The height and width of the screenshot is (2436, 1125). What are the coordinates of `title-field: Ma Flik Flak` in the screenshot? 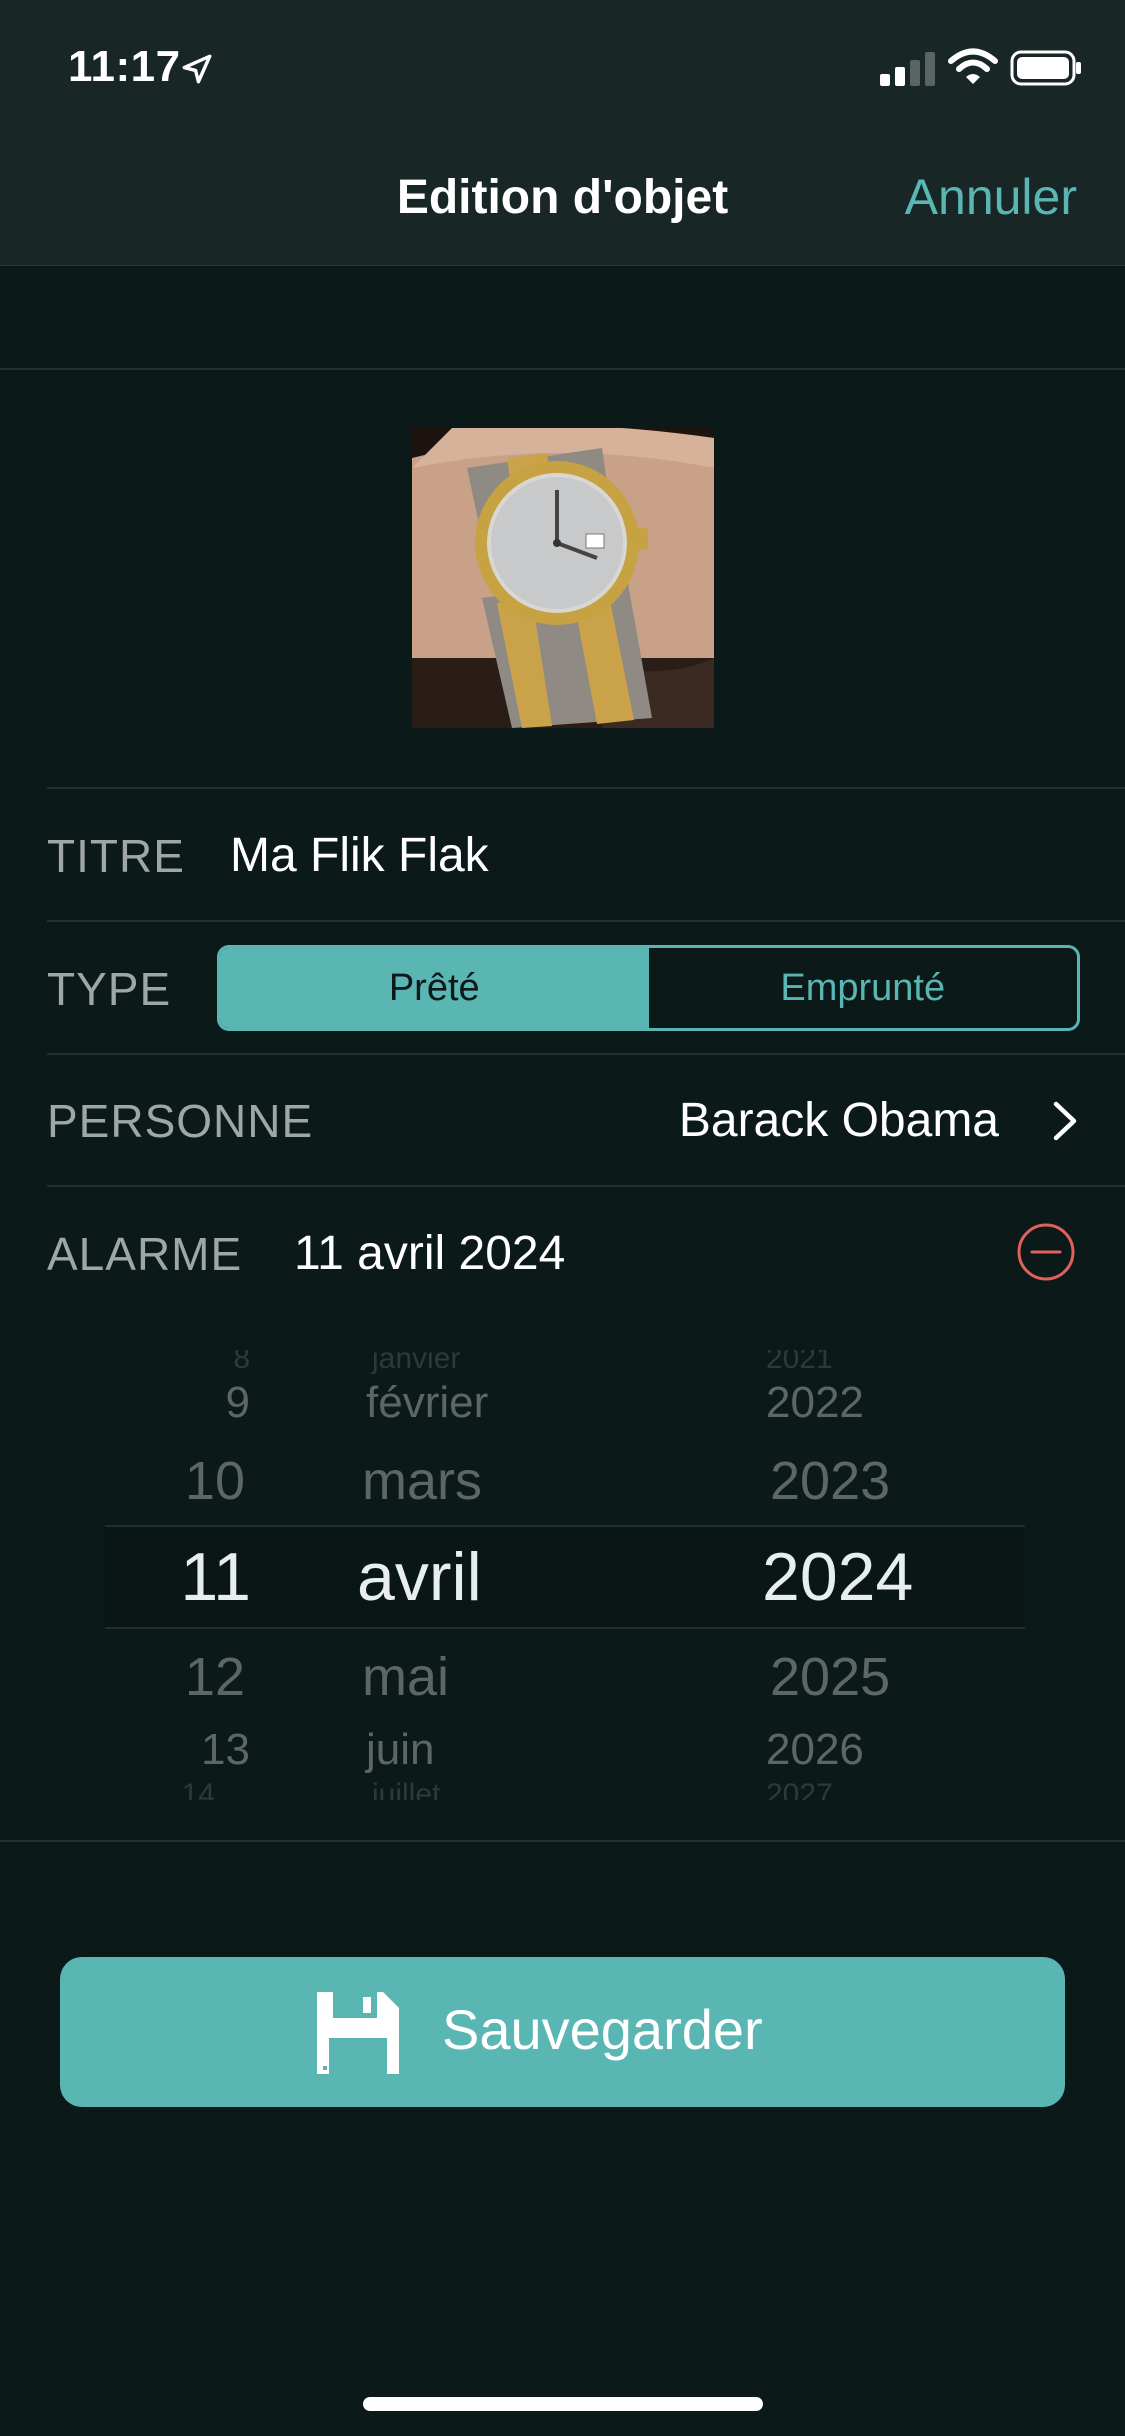 It's located at (359, 855).